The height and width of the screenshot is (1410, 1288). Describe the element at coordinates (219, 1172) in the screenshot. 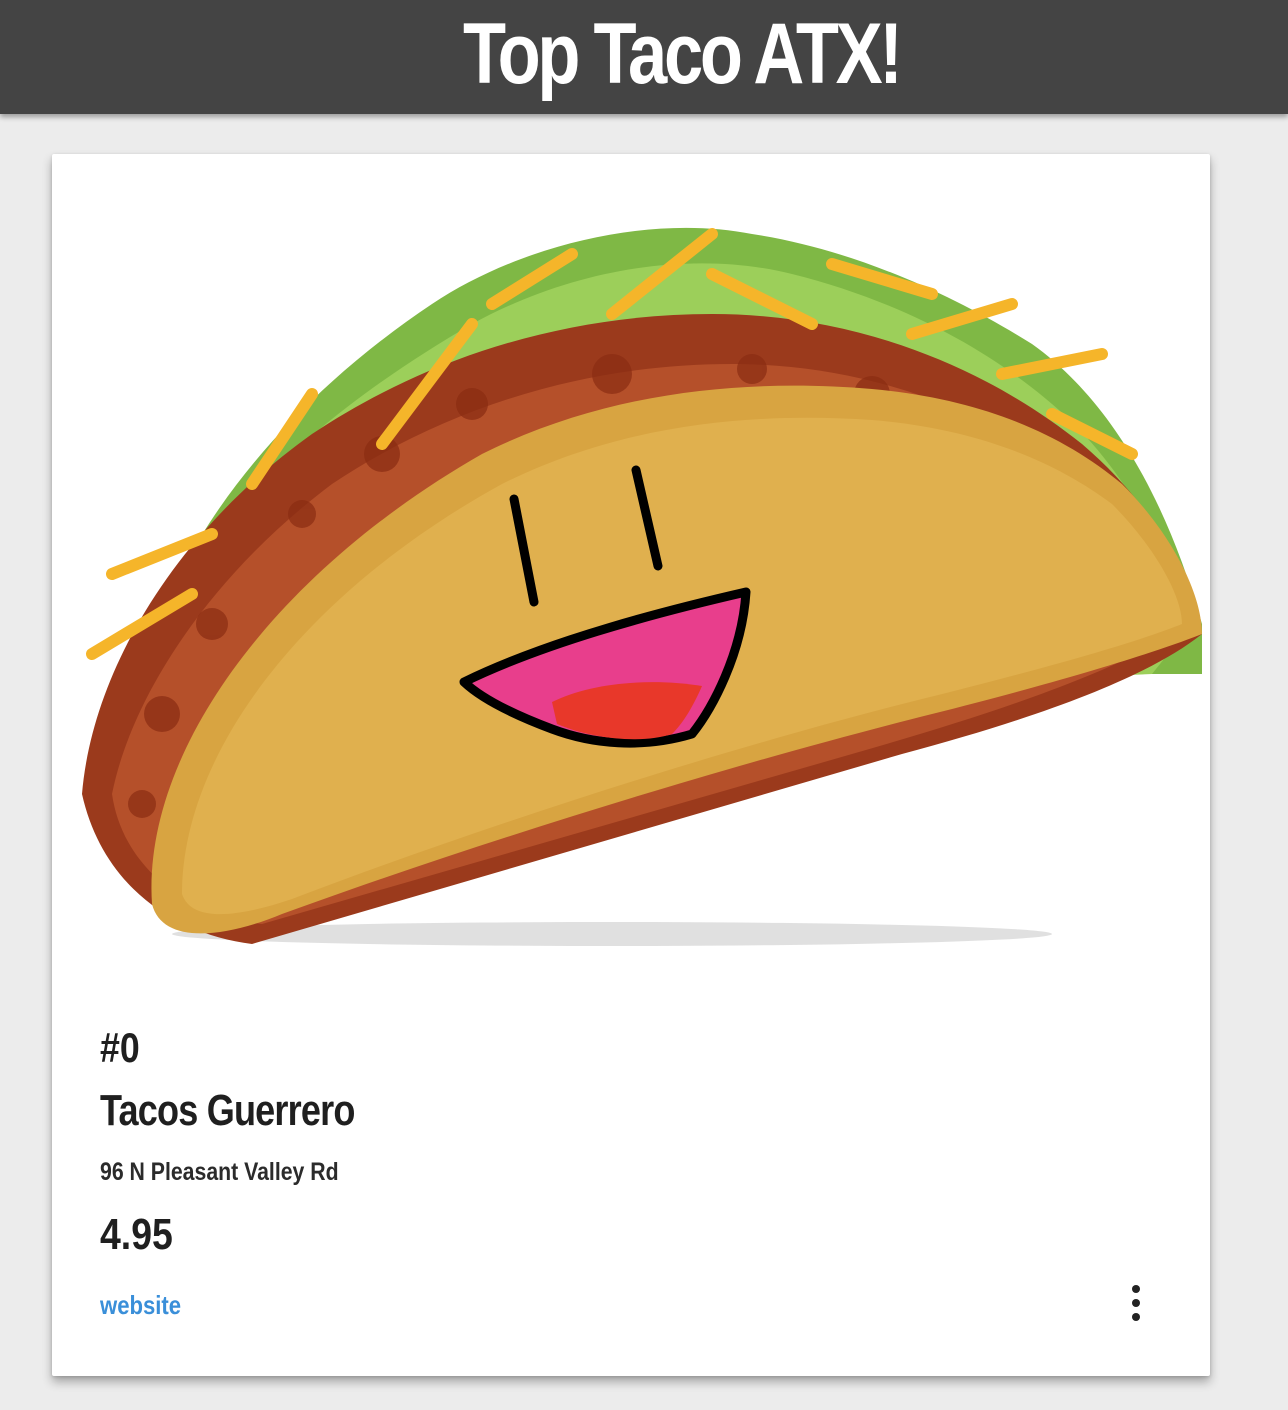

I see `restaurant-address: 96 N Pleasant Valley Rd` at that location.